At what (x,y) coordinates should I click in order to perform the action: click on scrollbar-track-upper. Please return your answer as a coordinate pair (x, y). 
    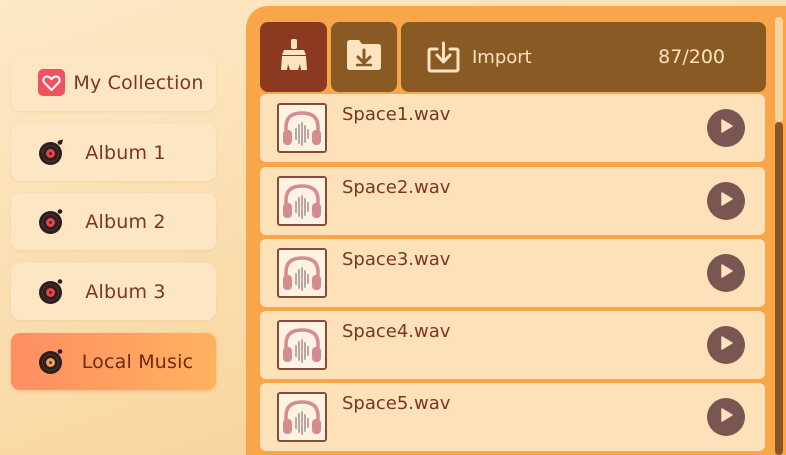
    Looking at the image, I should click on (779, 69).